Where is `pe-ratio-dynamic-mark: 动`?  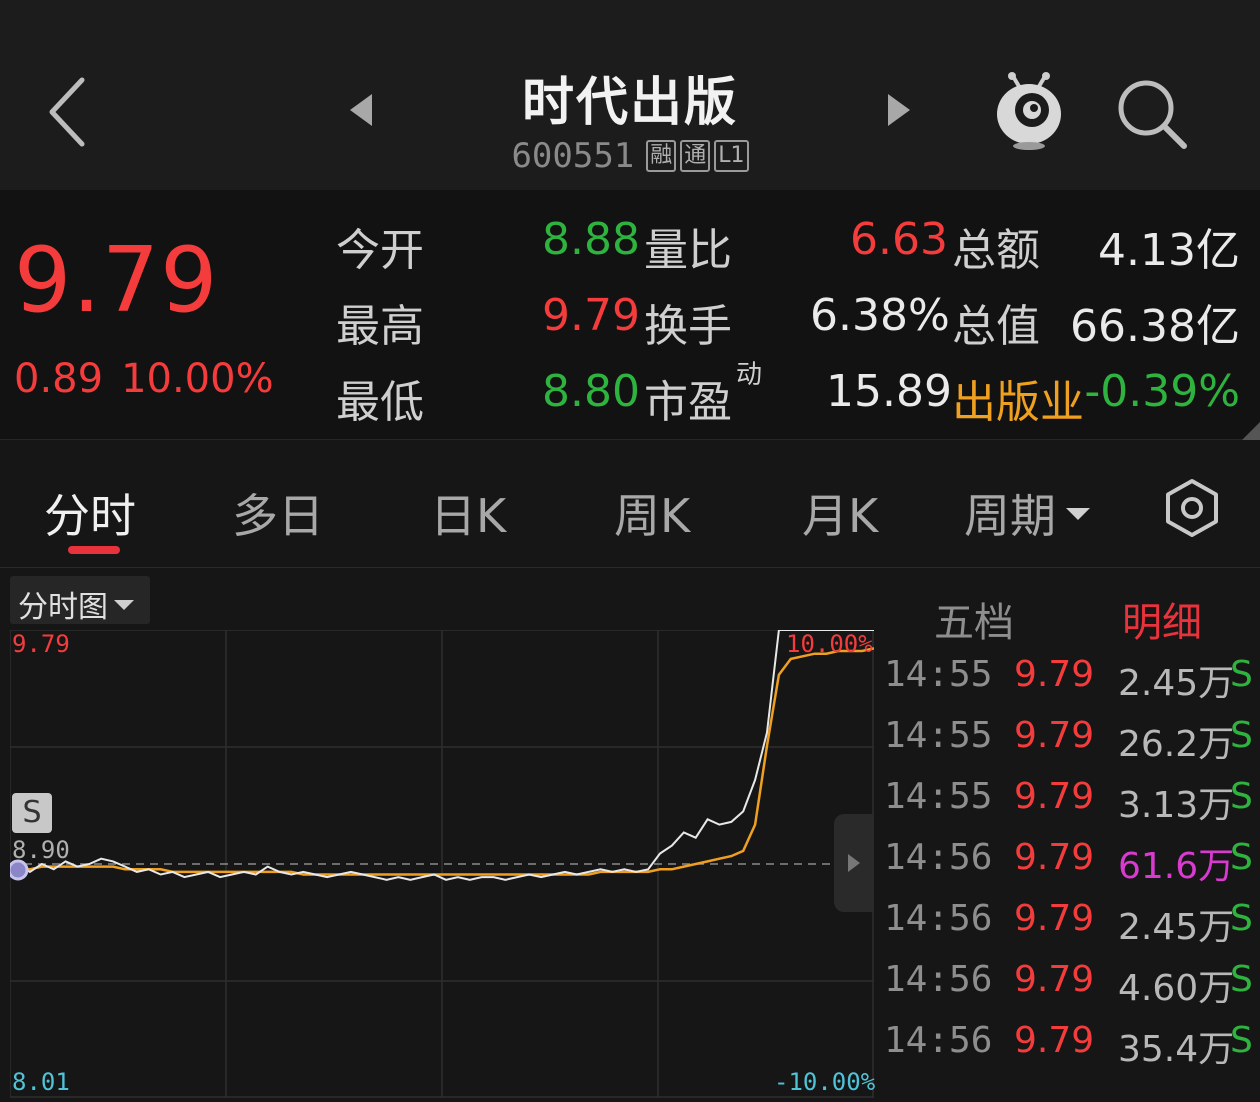 pe-ratio-dynamic-mark: 动 is located at coordinates (749, 375).